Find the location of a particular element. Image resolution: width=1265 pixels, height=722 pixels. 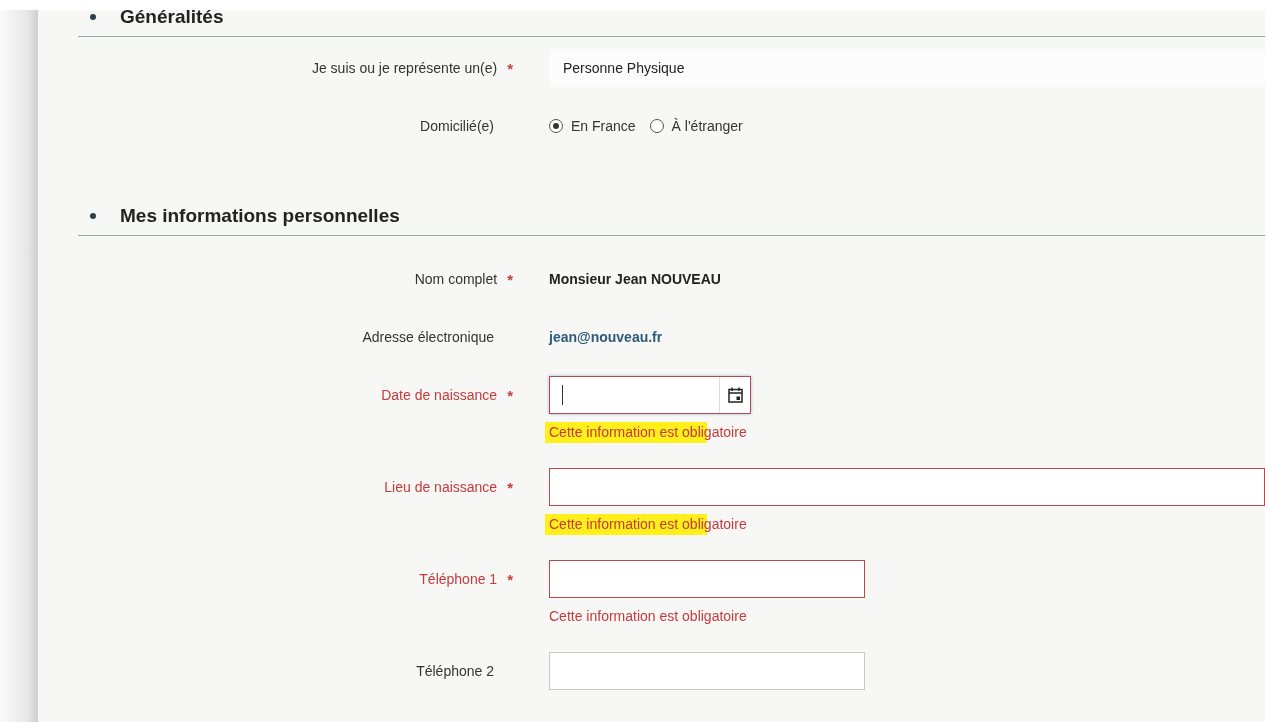

field-label: Nom complet is located at coordinates (456, 279).